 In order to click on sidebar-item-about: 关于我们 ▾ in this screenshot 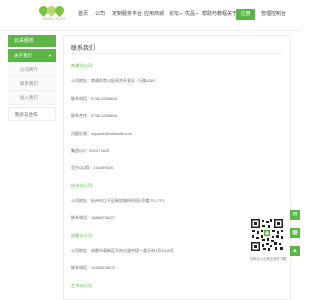, I will do `click(32, 56)`.